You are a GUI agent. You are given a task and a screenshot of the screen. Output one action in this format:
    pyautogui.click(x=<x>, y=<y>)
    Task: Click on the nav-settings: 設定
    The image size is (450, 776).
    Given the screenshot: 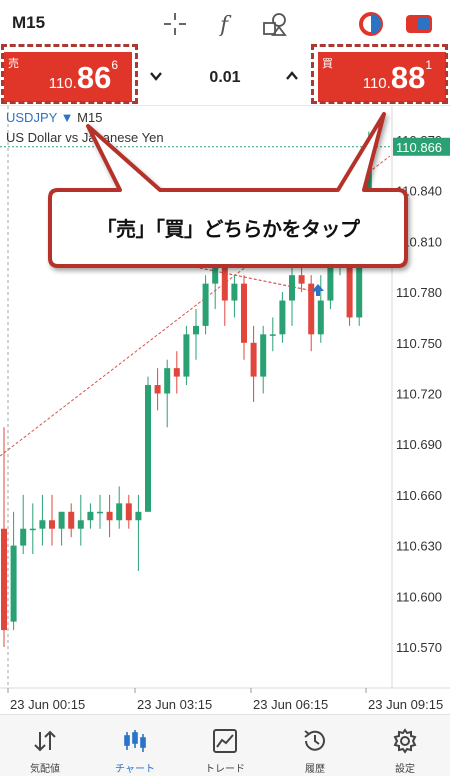 What is the action you would take?
    pyautogui.click(x=405, y=745)
    